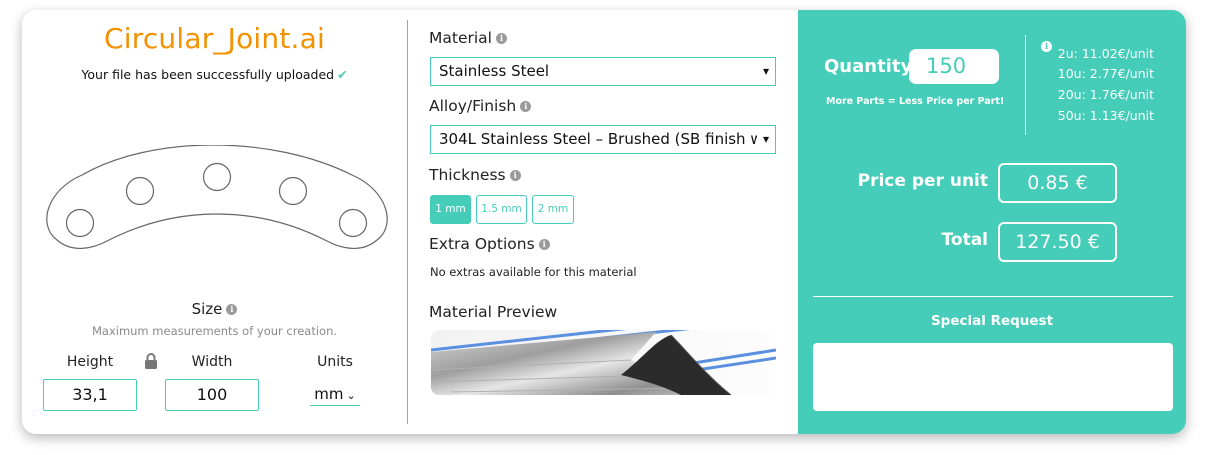 This screenshot has height=455, width=1207. Describe the element at coordinates (1105, 115) in the screenshot. I see `price-tier: 50u: 1.13€/unit` at that location.